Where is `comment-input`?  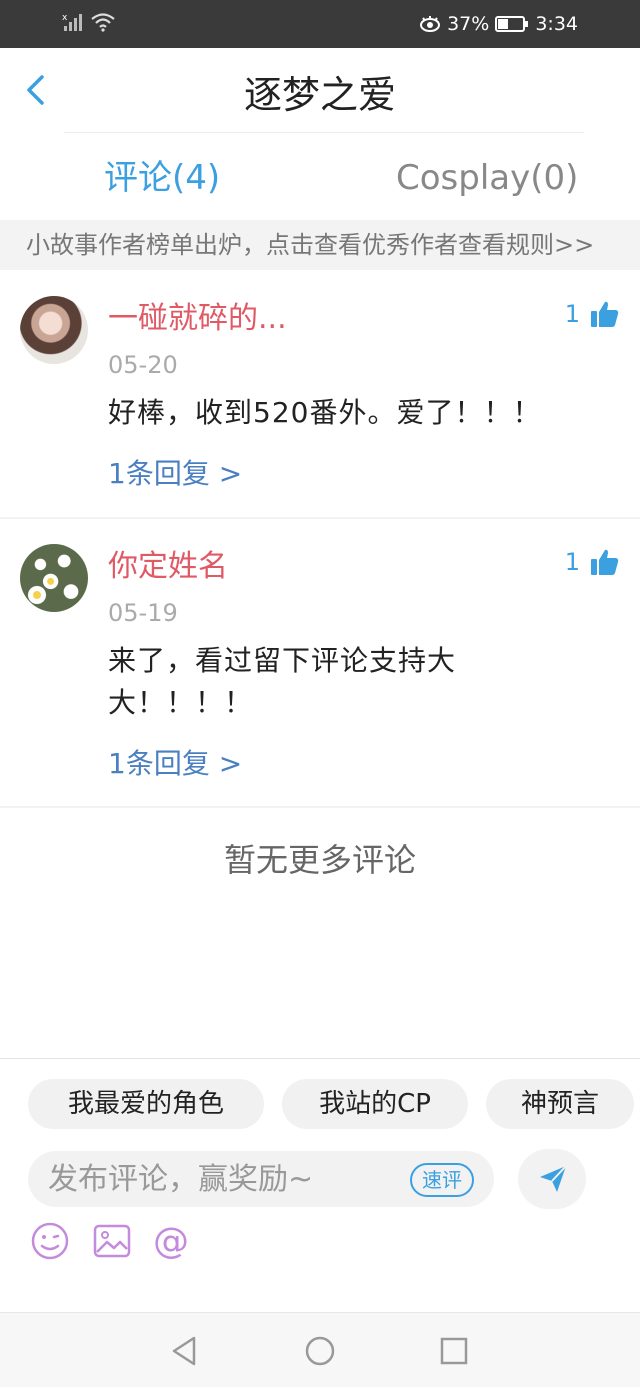 comment-input is located at coordinates (218, 1179).